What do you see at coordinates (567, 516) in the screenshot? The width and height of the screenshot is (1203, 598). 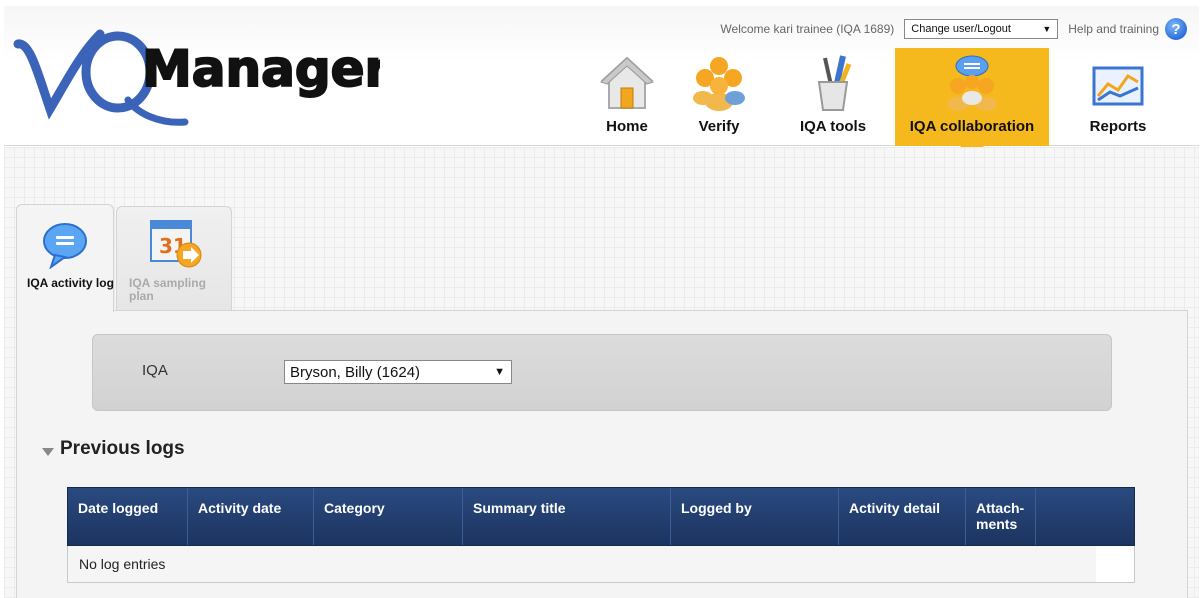 I see `column-header-summary-title: Summary title` at bounding box center [567, 516].